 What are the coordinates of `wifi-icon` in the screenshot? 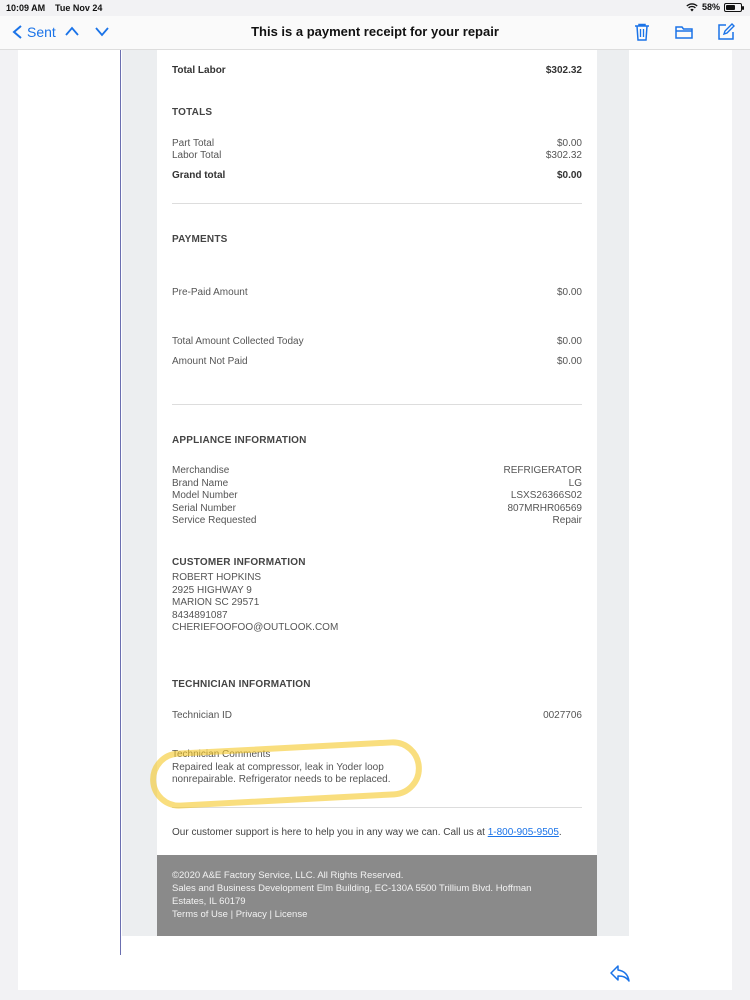 It's located at (692, 6).